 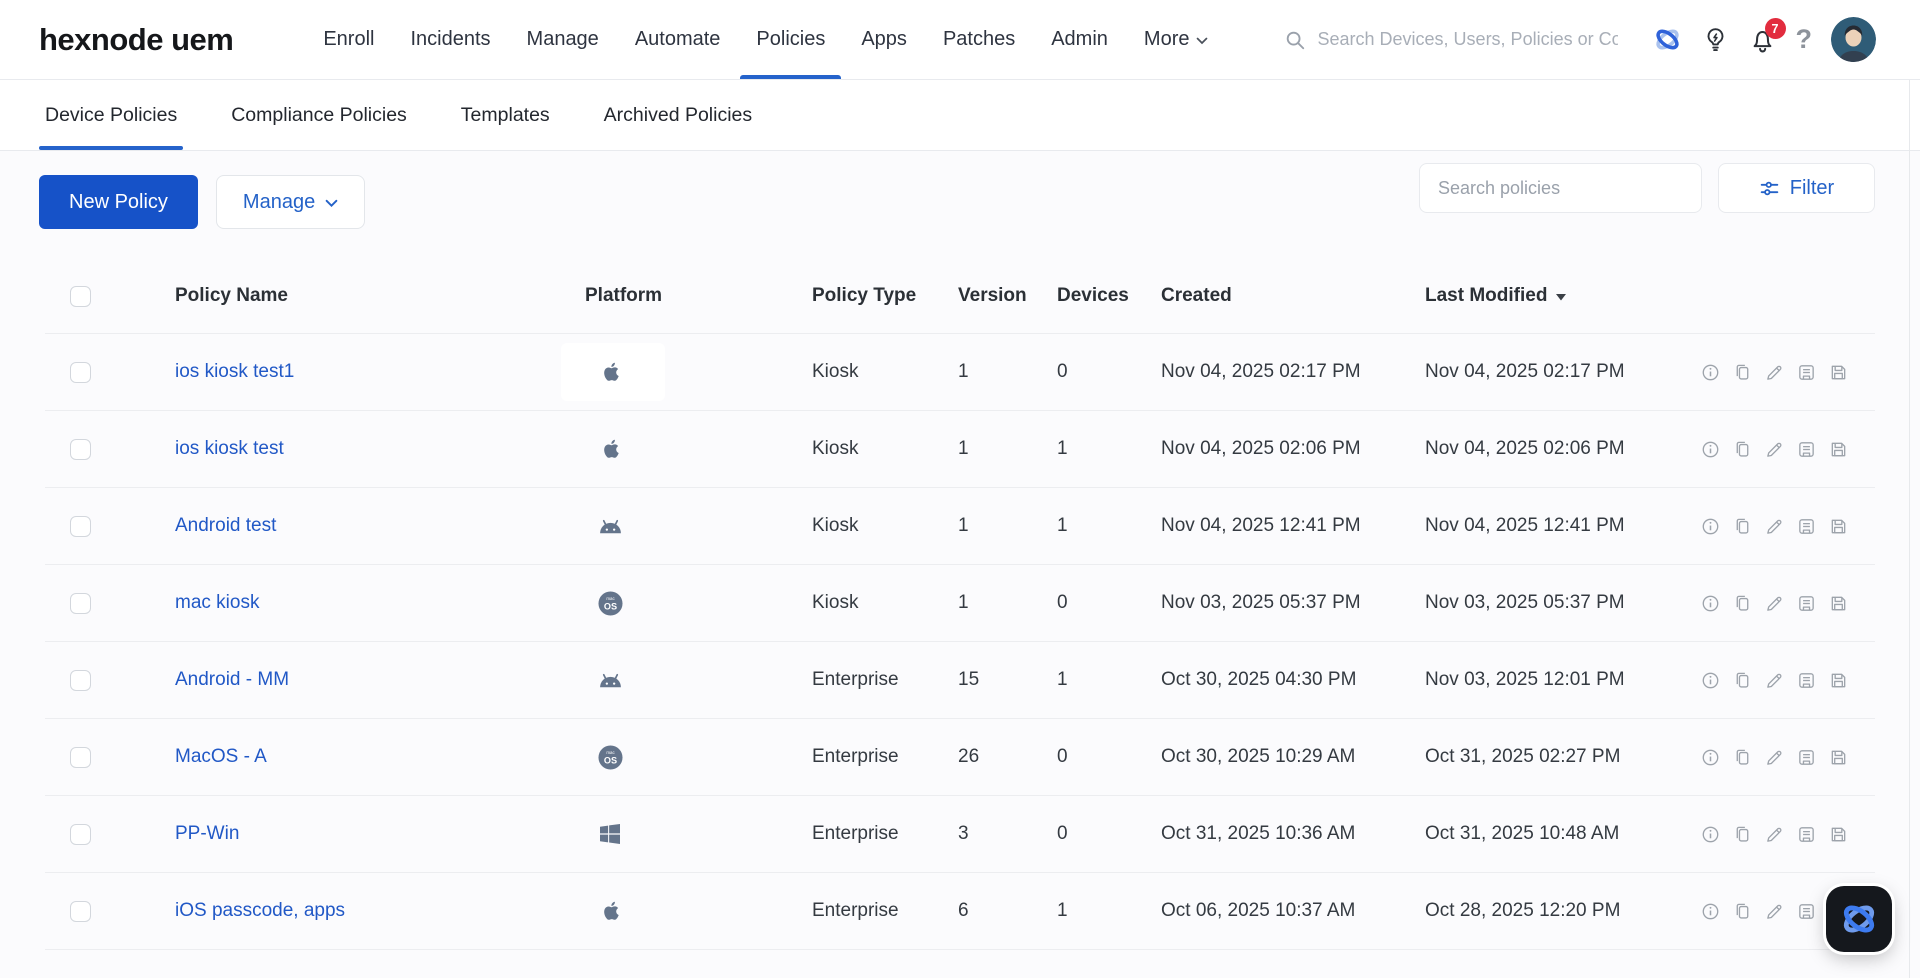 What do you see at coordinates (225, 526) in the screenshot?
I see `policy-name-link: Android test` at bounding box center [225, 526].